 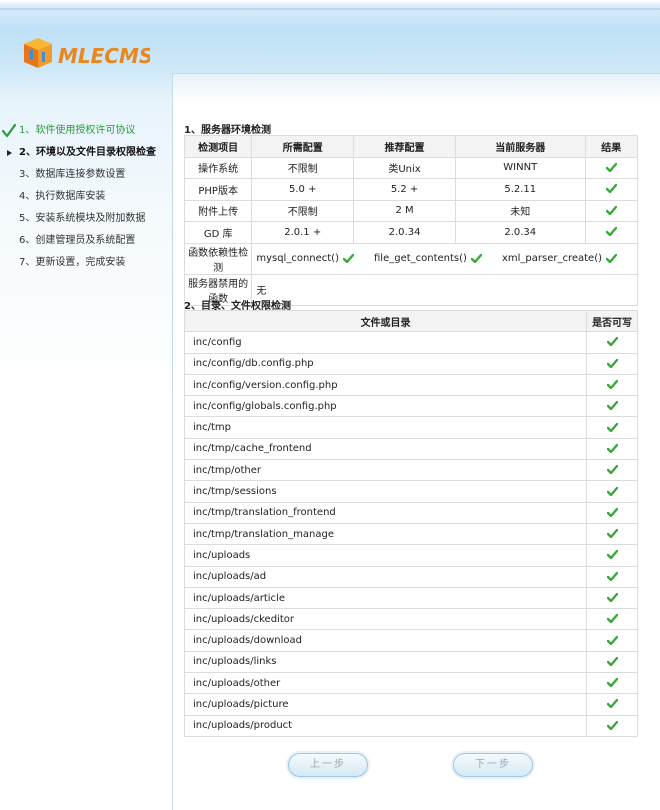 I want to click on perm-row: inc/tmp/other, so click(x=410, y=470).